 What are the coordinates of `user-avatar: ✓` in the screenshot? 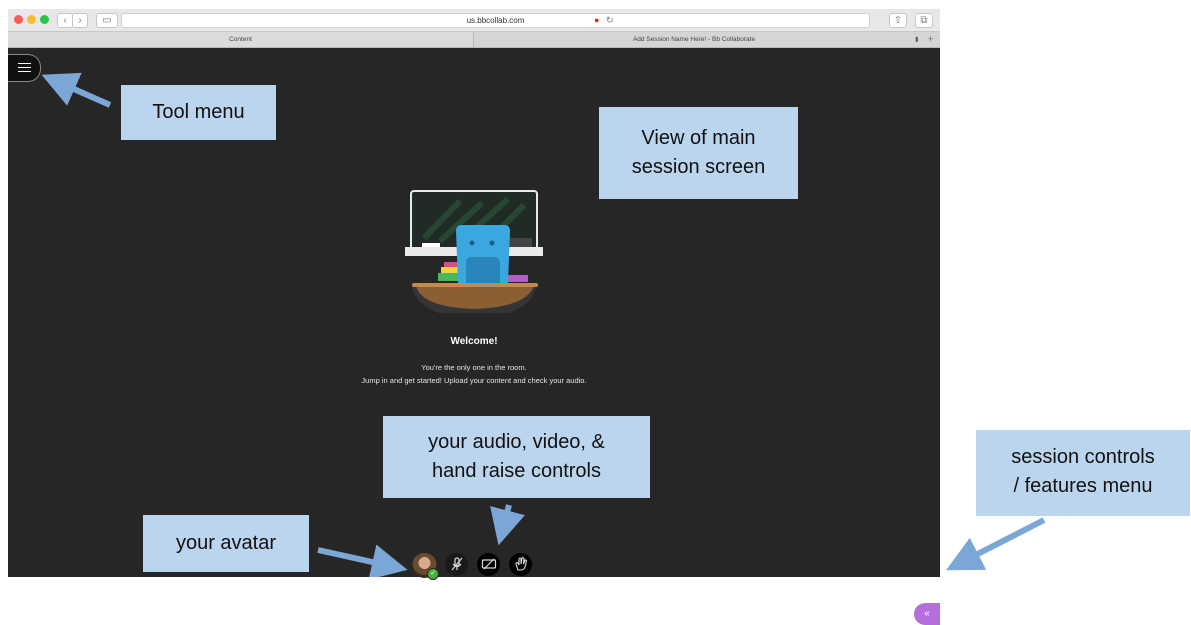 It's located at (425, 566).